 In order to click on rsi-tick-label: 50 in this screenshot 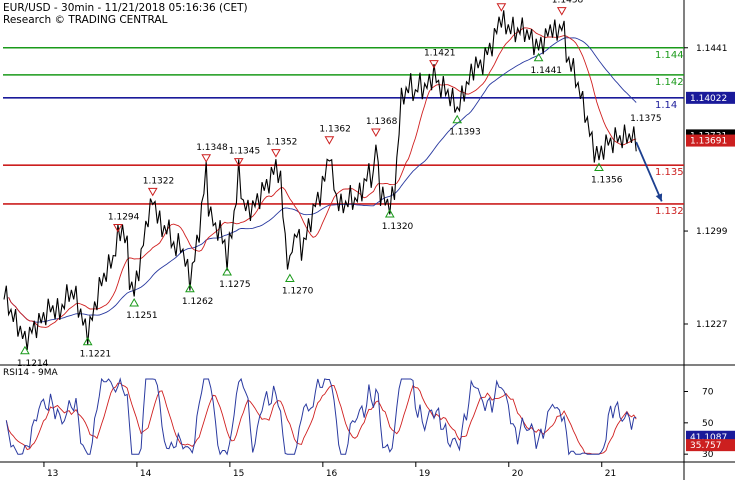, I will do `click(708, 424)`.